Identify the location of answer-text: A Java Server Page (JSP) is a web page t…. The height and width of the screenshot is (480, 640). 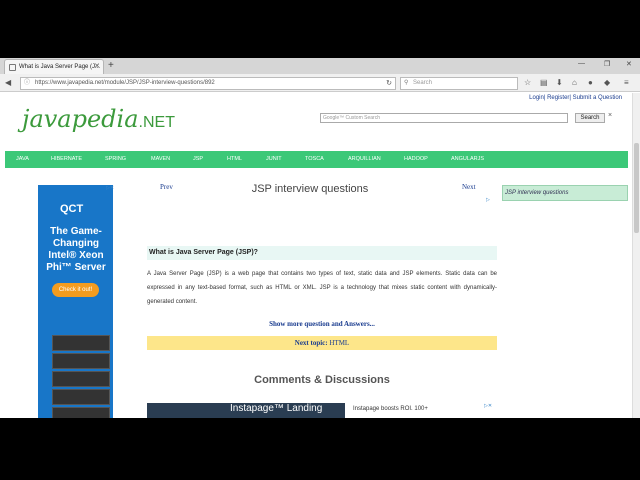
(322, 288).